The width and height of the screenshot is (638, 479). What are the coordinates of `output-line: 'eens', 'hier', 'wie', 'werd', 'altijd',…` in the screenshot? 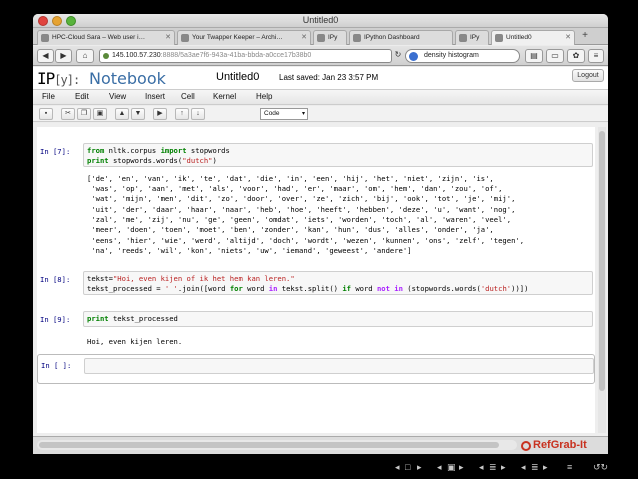 It's located at (306, 240).